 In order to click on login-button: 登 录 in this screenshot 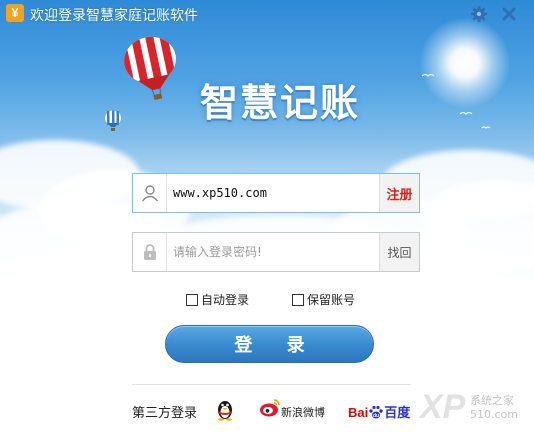, I will do `click(269, 344)`.